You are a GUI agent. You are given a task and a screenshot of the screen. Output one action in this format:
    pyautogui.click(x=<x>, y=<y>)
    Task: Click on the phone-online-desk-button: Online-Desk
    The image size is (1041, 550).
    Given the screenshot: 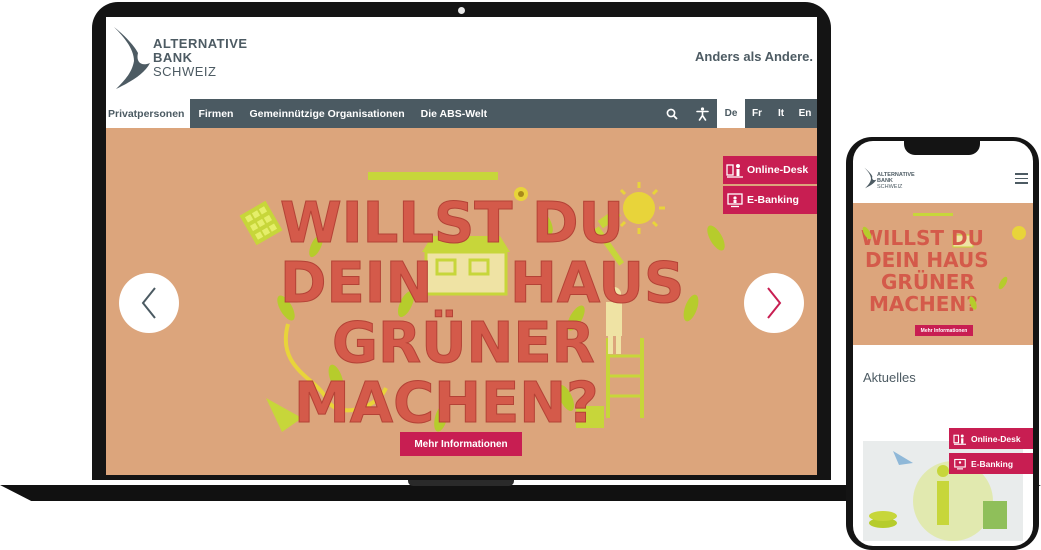 What is the action you would take?
    pyautogui.click(x=991, y=438)
    